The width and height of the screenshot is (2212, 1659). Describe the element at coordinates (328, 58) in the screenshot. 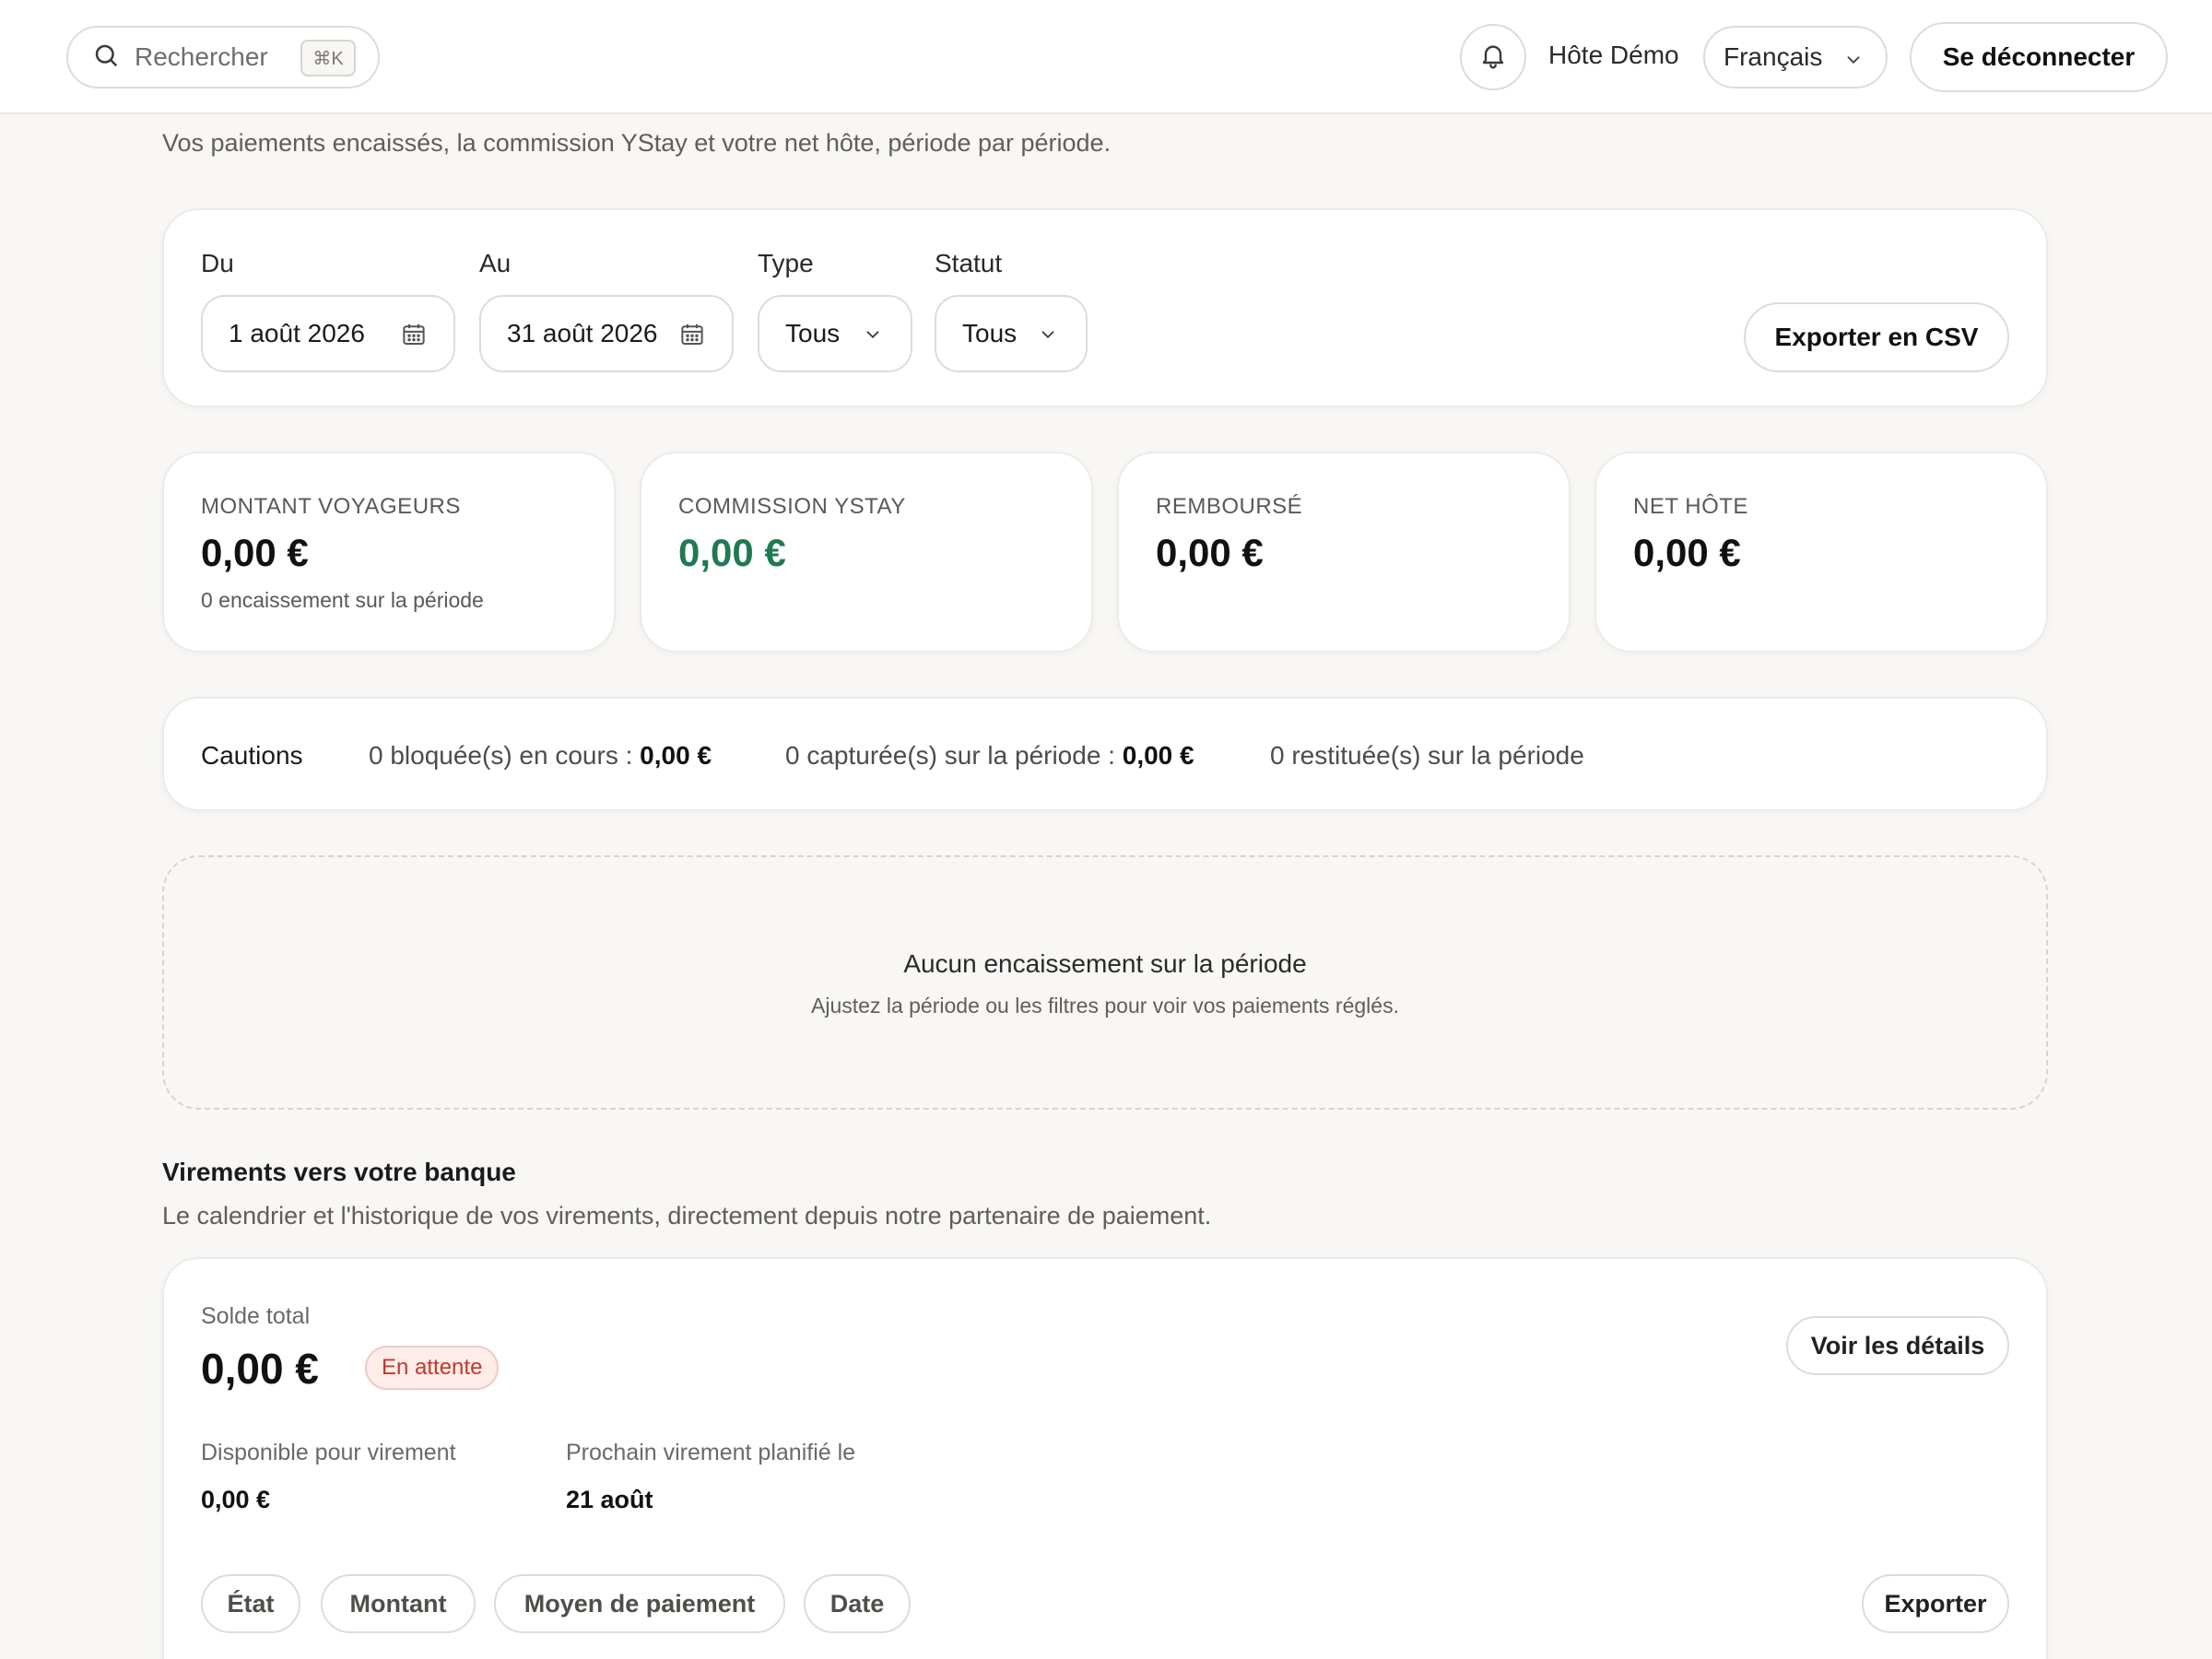

I see `search-shortcut-badge: ⌘K` at that location.